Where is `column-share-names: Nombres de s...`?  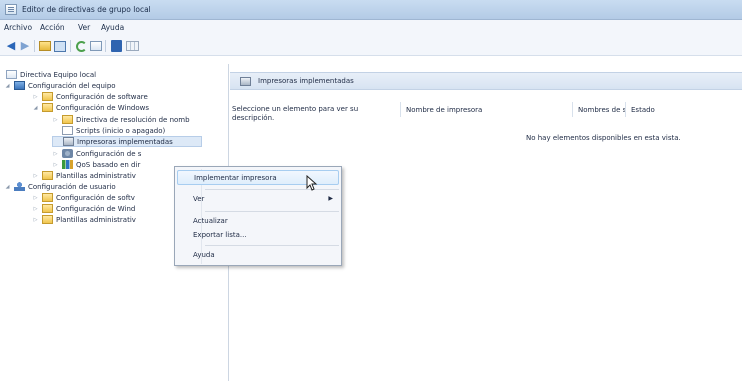 column-share-names: Nombres de s... is located at coordinates (602, 109).